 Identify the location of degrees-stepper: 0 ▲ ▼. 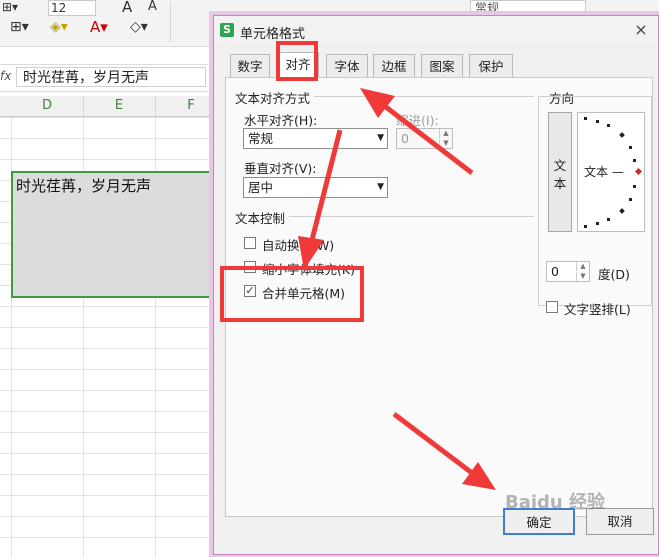
(568, 271).